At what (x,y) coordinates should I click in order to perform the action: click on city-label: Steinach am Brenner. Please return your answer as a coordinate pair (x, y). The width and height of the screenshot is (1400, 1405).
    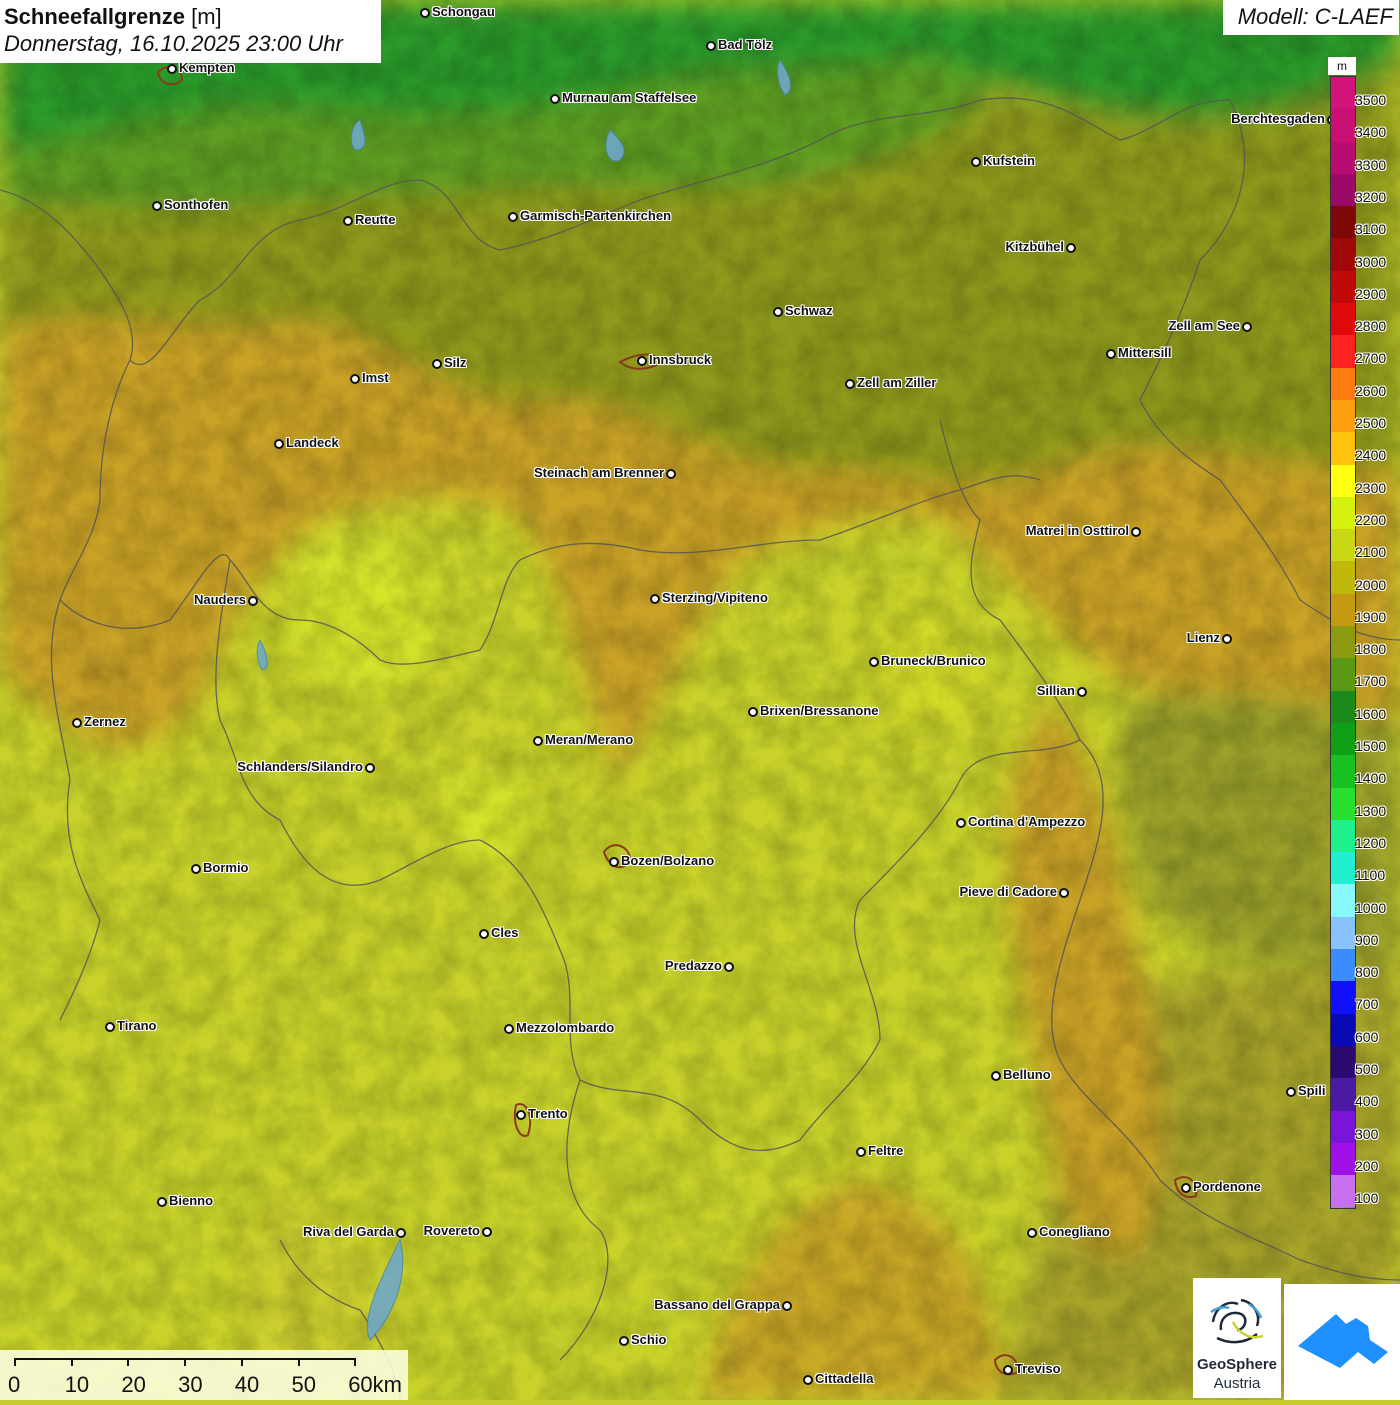
    Looking at the image, I should click on (598, 472).